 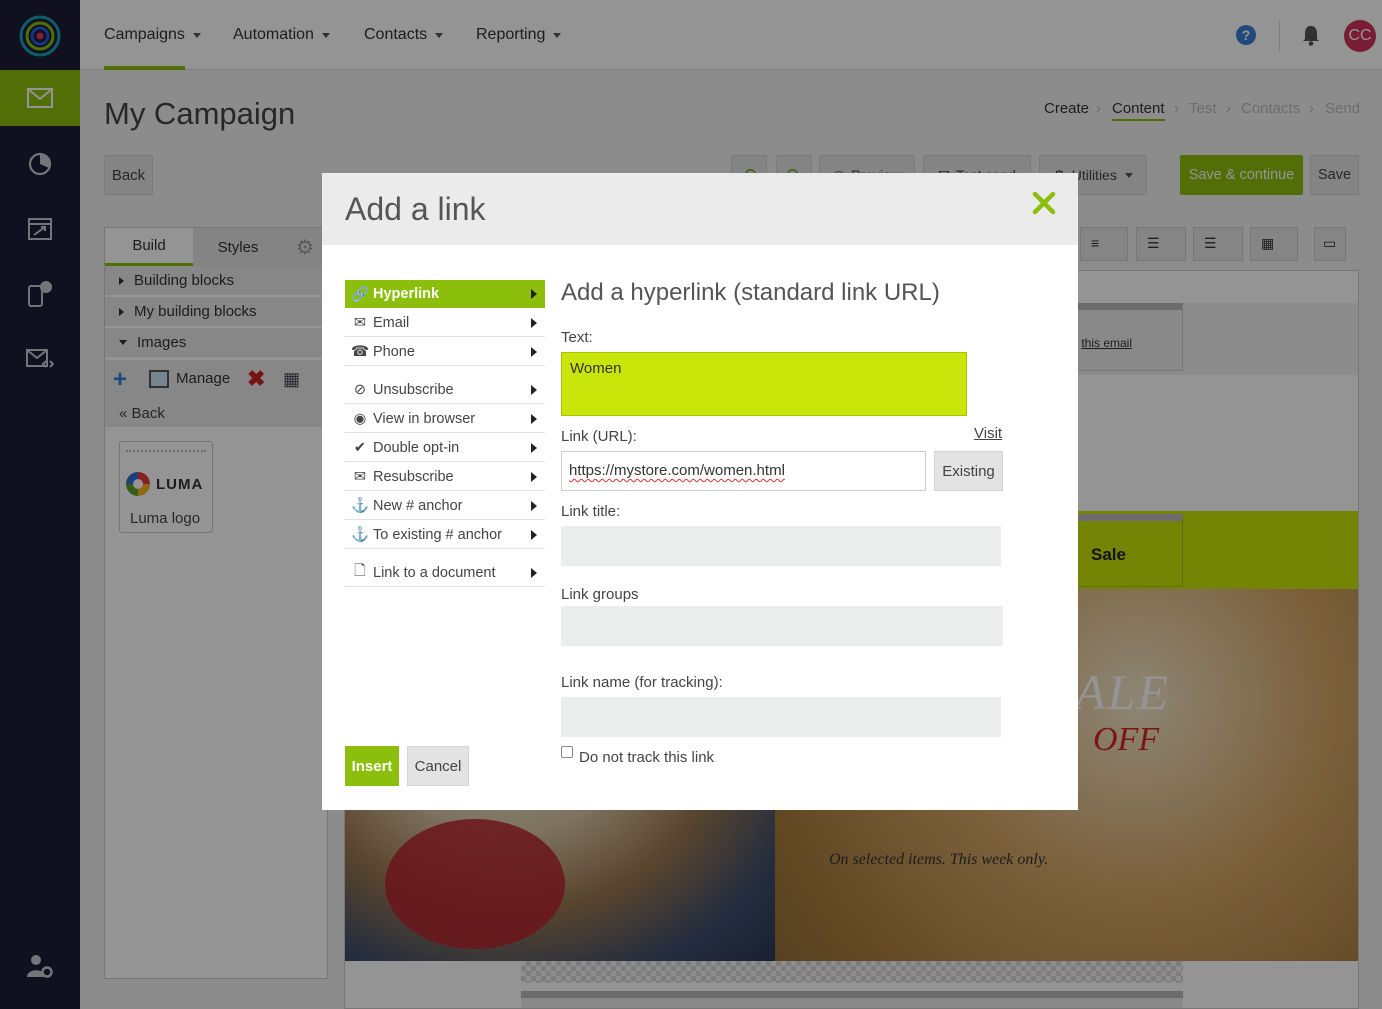 I want to click on do-not-track-label: Do not track this link, so click(x=647, y=757).